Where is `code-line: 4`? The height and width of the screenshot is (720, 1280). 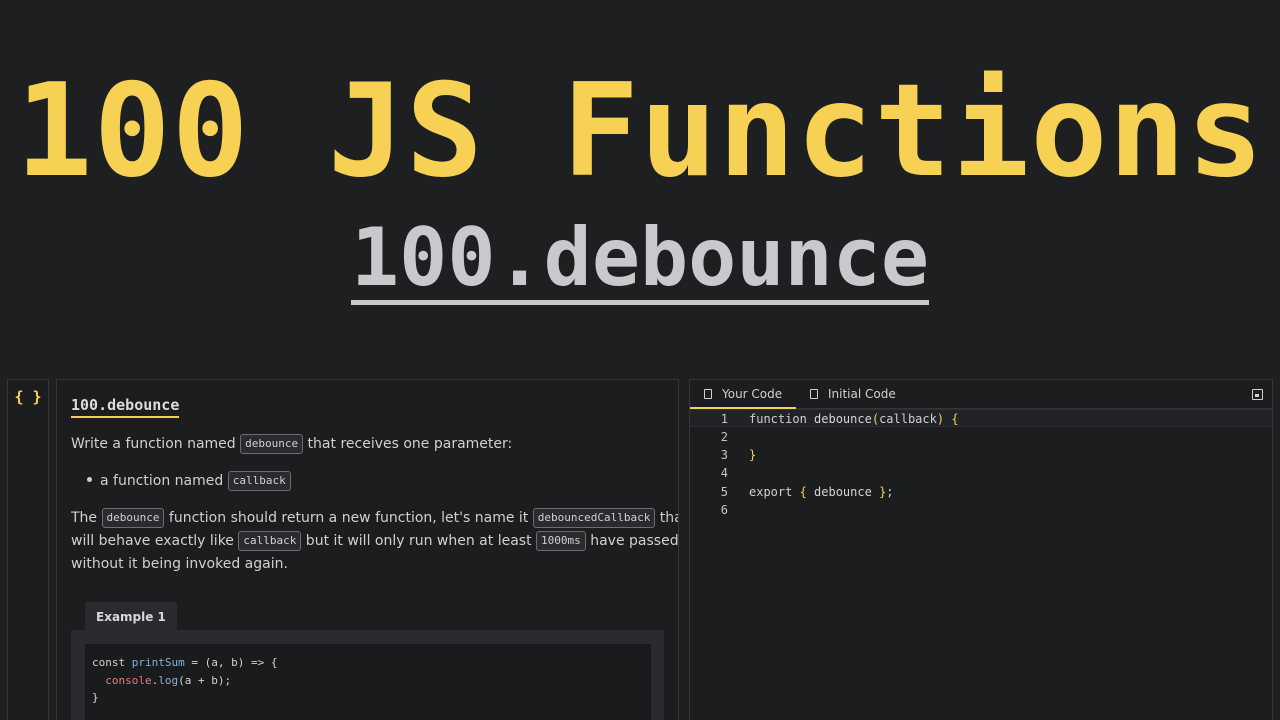 code-line: 4 is located at coordinates (981, 473).